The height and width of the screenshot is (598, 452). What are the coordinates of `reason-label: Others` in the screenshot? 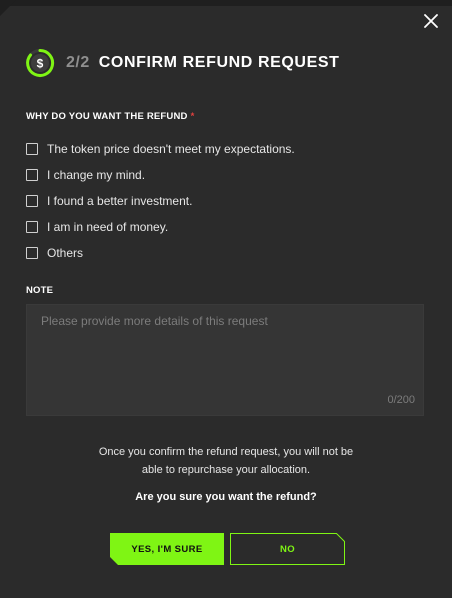 It's located at (65, 253).